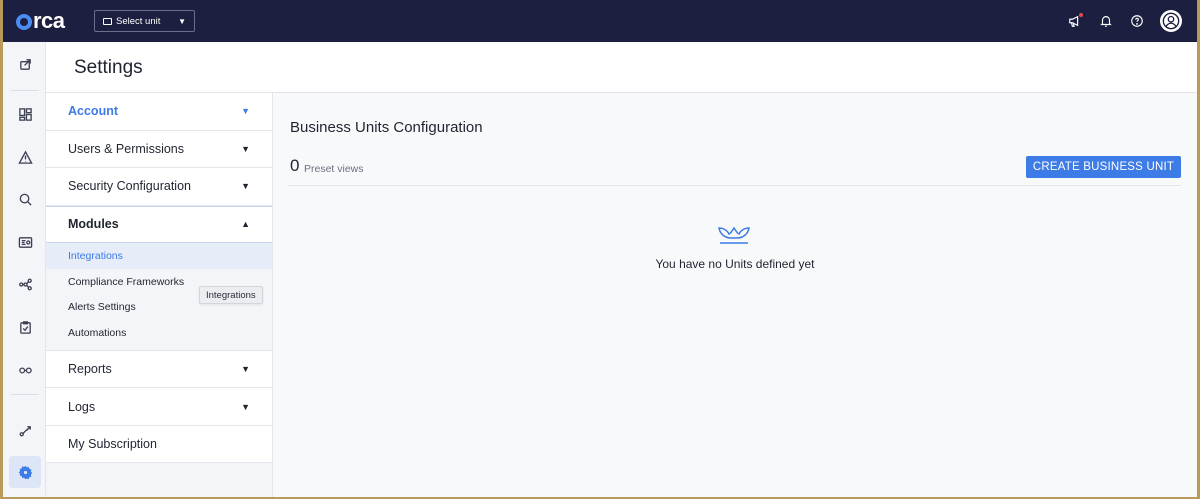 This screenshot has height=499, width=1200. Describe the element at coordinates (159, 112) in the screenshot. I see `menu-account: Account ▼` at that location.